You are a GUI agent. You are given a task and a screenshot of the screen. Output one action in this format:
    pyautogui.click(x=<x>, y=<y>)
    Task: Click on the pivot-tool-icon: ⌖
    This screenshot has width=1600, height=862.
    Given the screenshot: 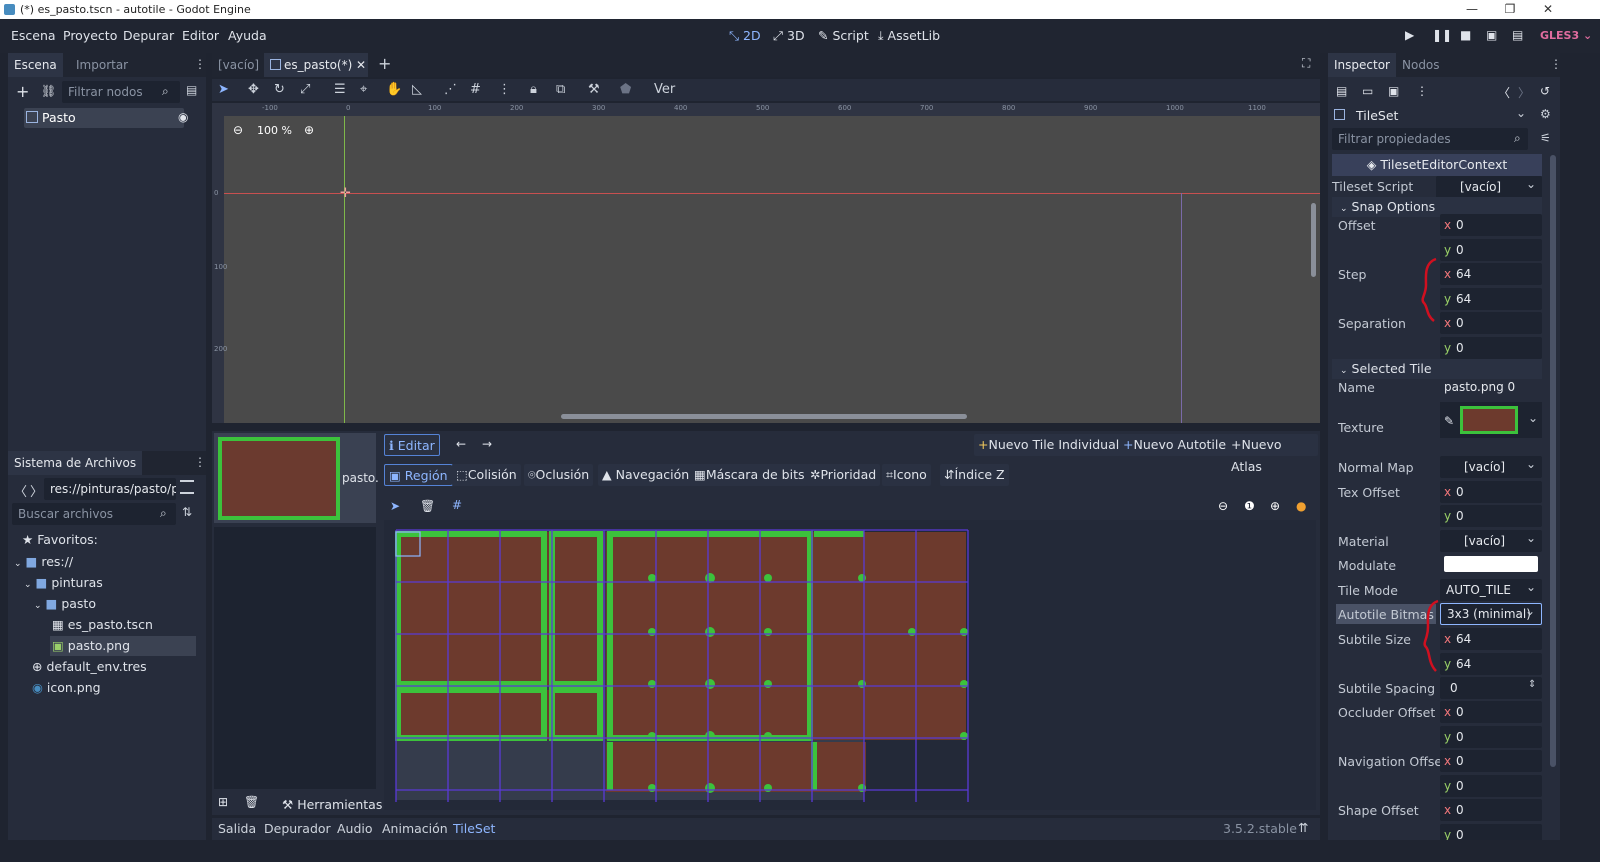 What is the action you would take?
    pyautogui.click(x=363, y=89)
    